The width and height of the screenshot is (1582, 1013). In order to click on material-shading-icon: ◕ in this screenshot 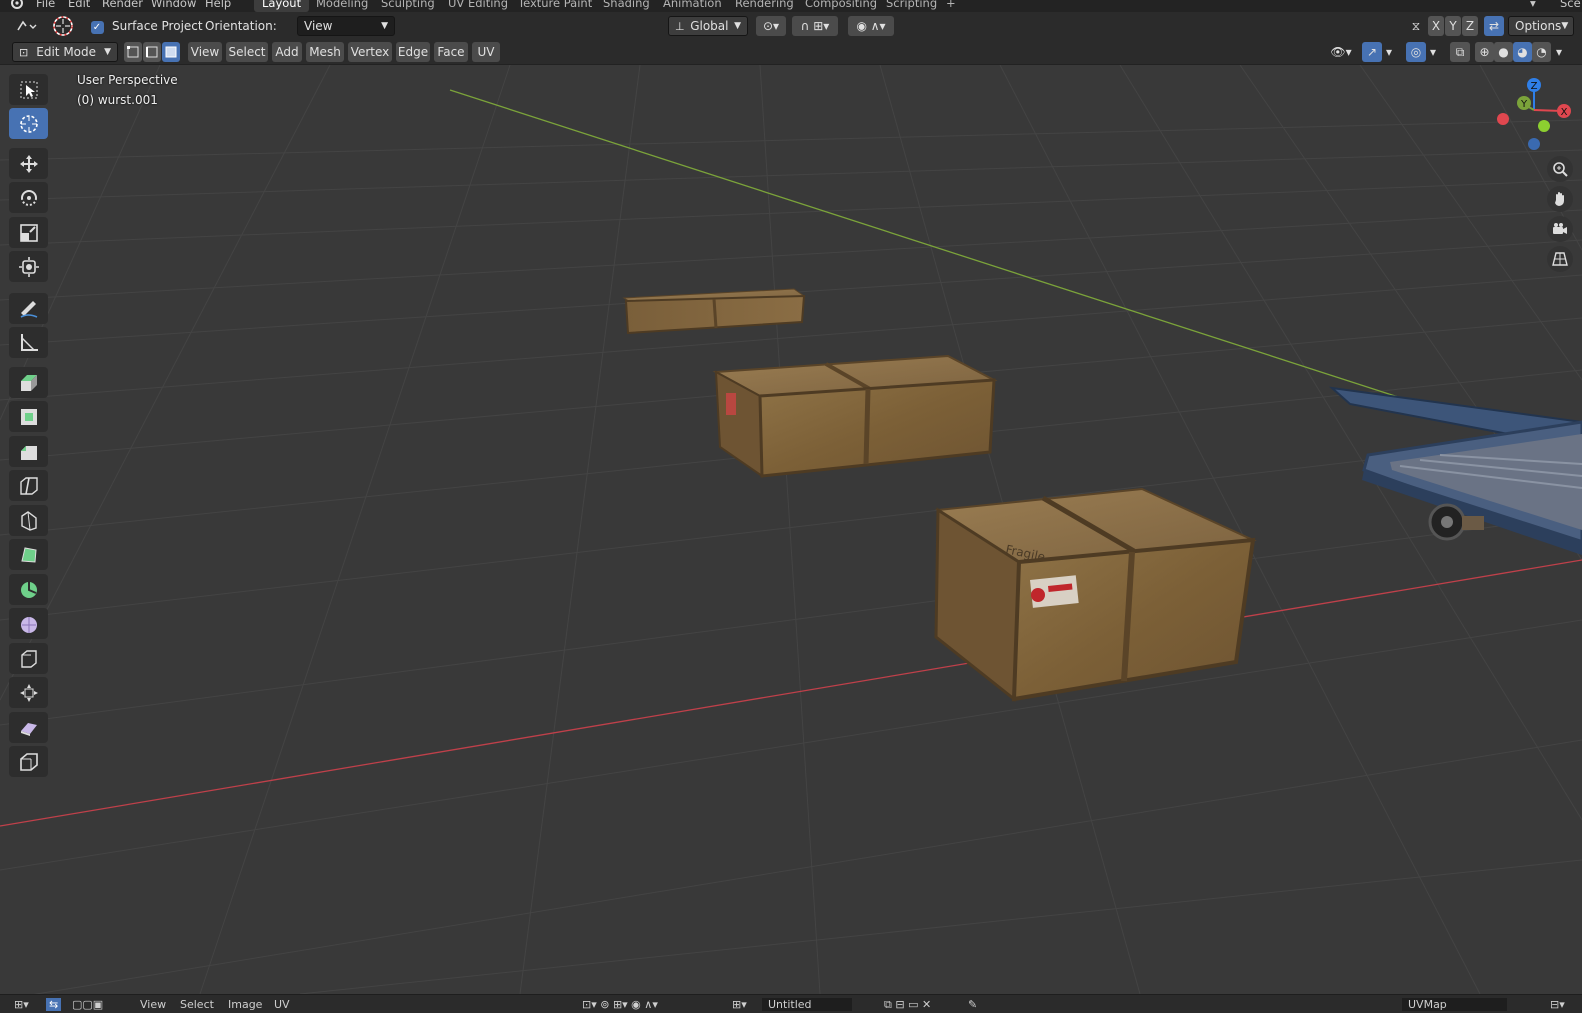, I will do `click(1522, 52)`.